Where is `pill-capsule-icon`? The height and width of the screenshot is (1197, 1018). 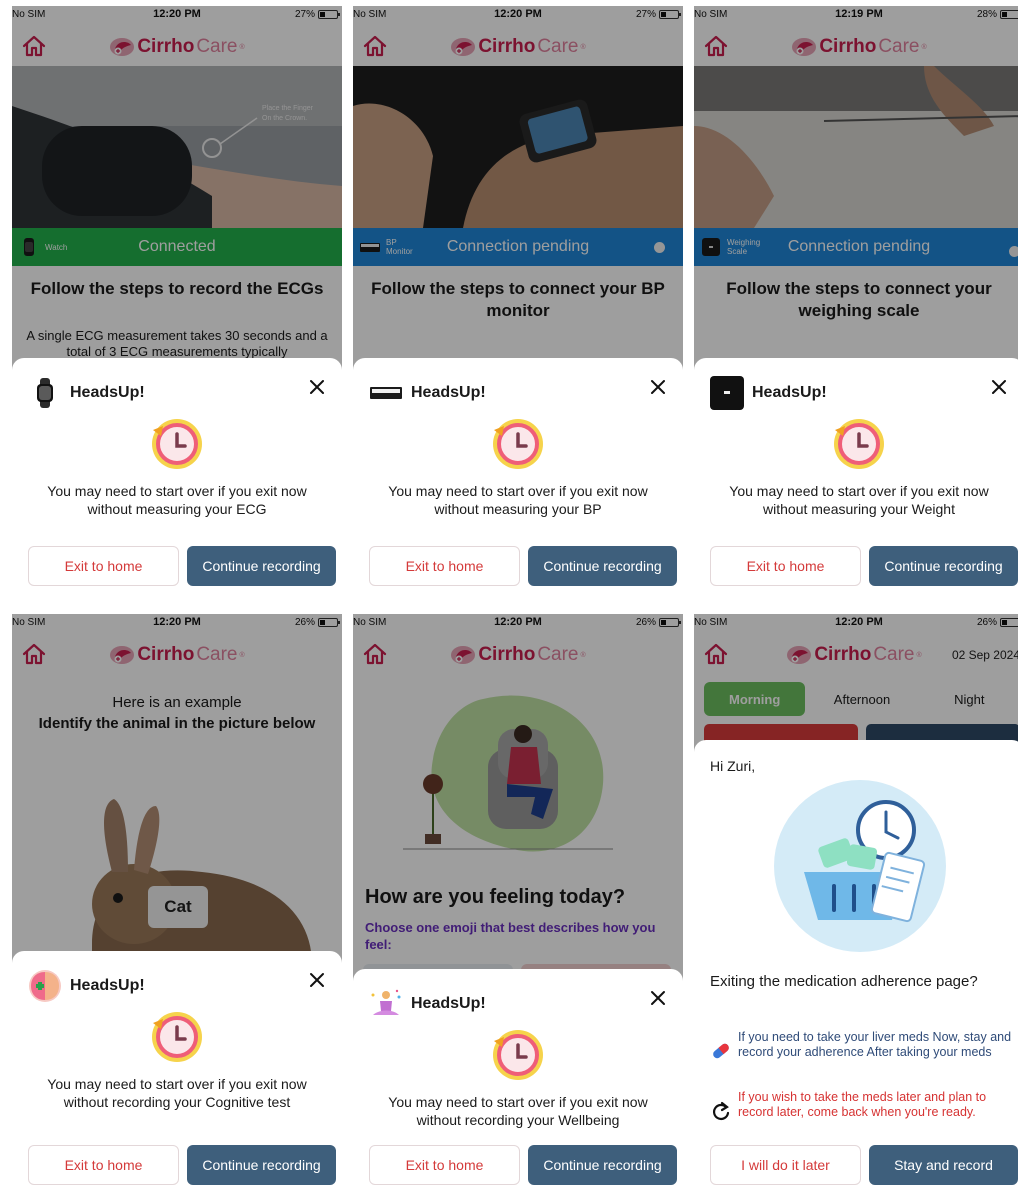
pill-capsule-icon is located at coordinates (721, 1051).